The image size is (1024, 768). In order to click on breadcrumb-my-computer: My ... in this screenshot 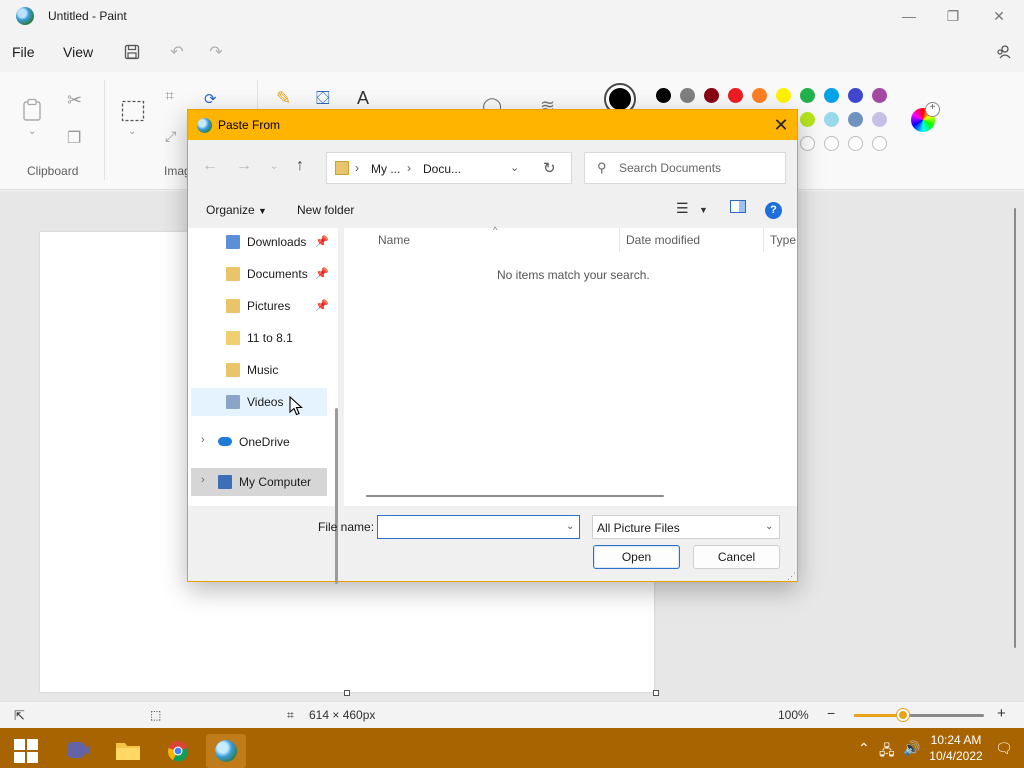, I will do `click(385, 169)`.